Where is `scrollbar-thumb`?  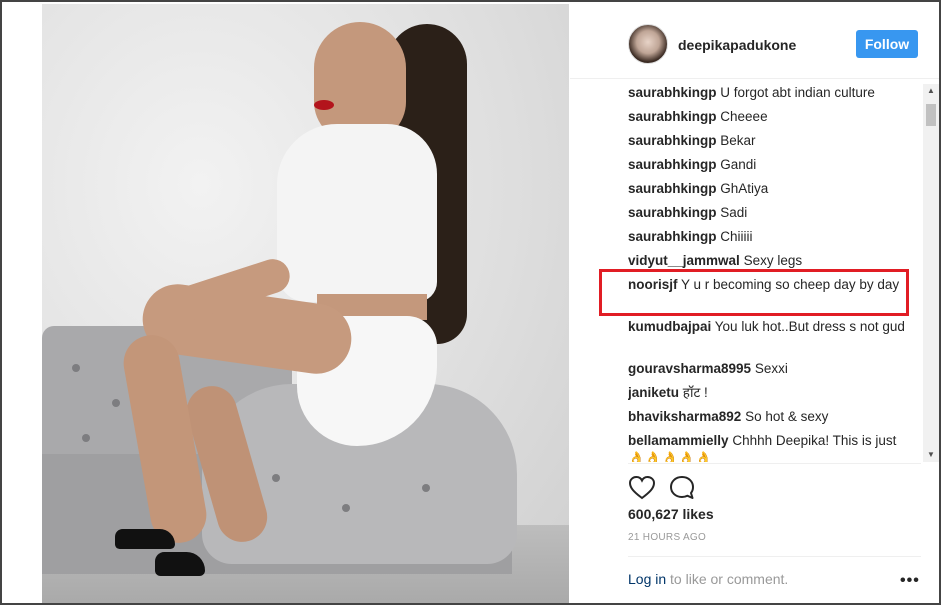 scrollbar-thumb is located at coordinates (931, 115).